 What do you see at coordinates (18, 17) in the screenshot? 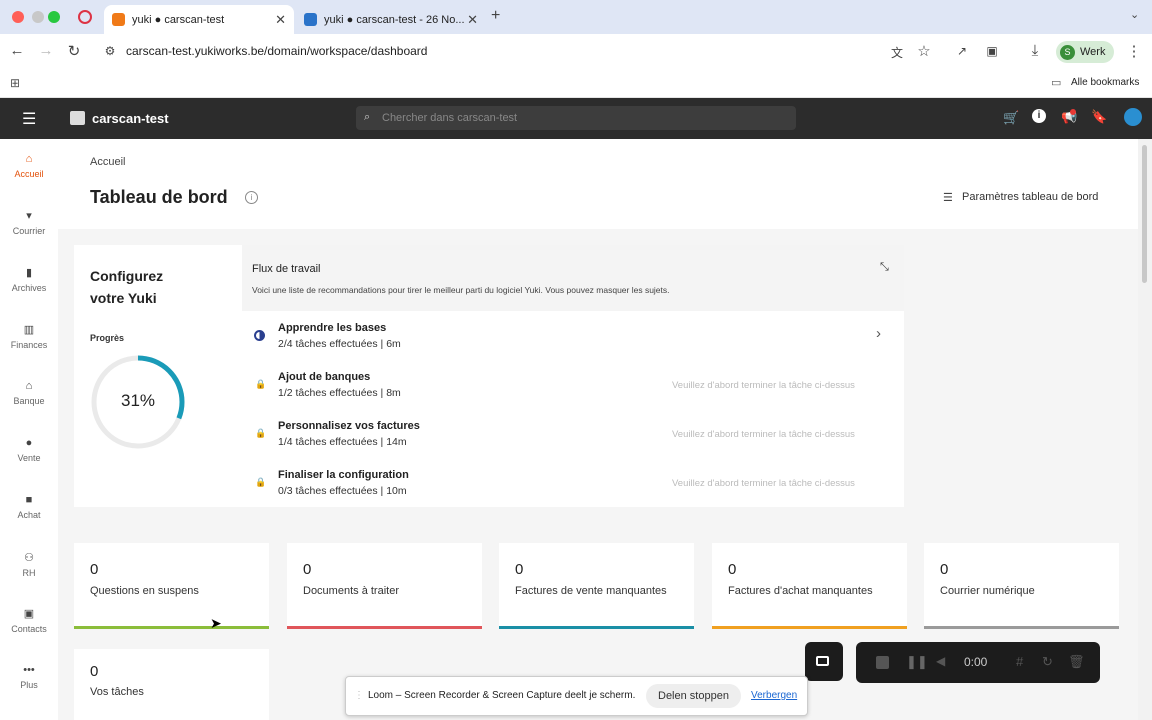
I see `close-window-icon` at bounding box center [18, 17].